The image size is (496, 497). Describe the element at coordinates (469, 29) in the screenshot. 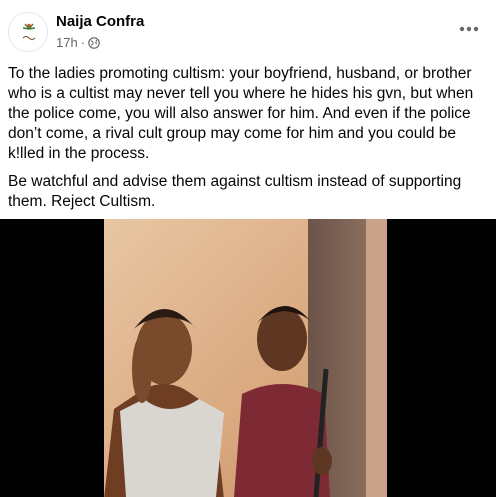

I see `more-options-icon` at that location.